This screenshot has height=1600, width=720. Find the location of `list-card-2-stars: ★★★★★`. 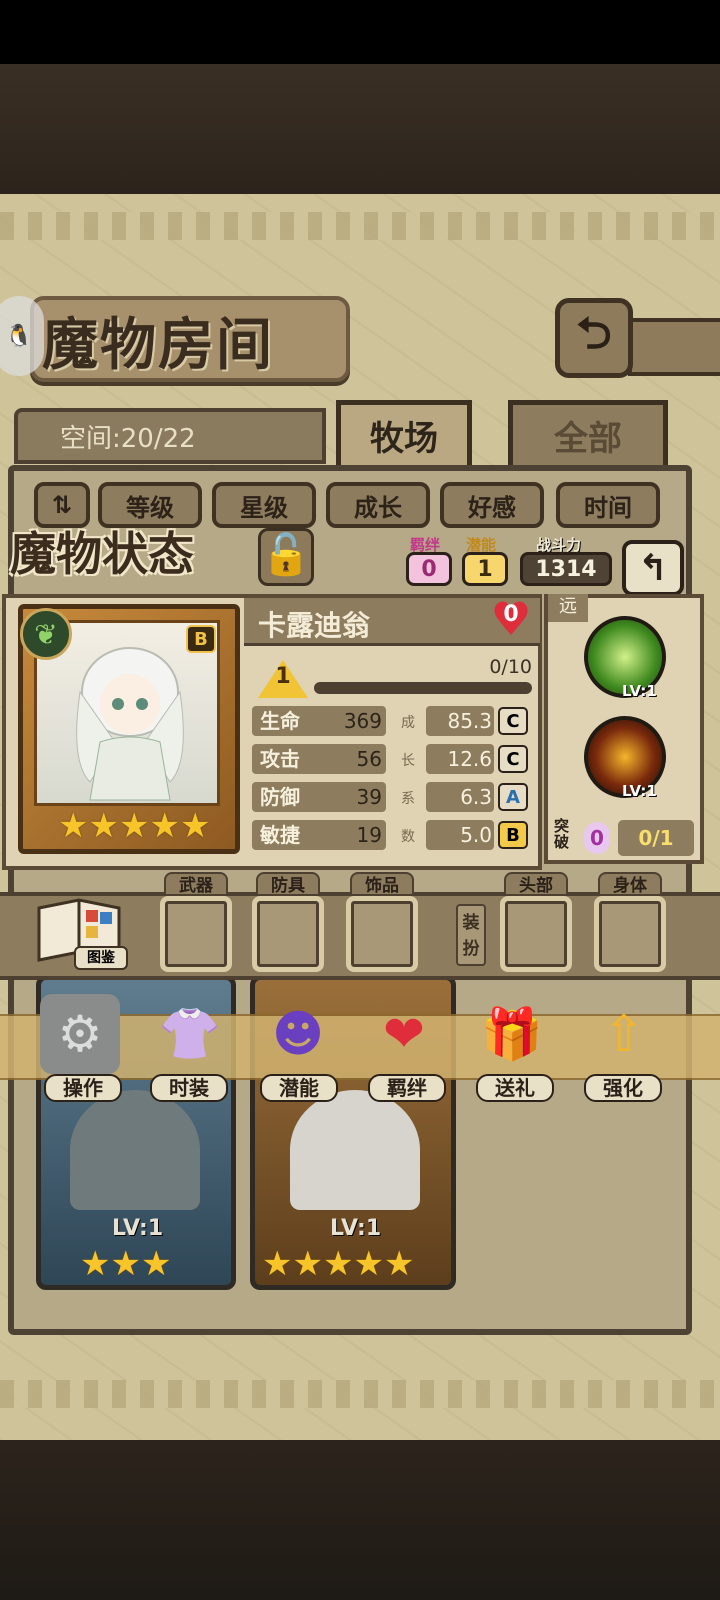

list-card-2-stars: ★★★★★ is located at coordinates (338, 1264).